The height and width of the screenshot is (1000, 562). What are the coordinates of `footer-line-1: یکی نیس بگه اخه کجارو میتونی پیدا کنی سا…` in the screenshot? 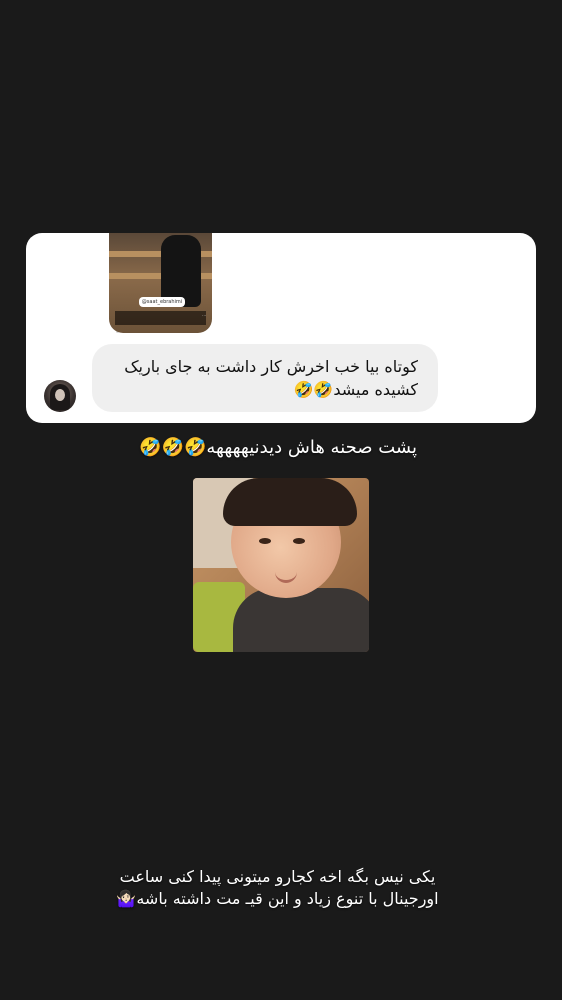 It's located at (277, 876).